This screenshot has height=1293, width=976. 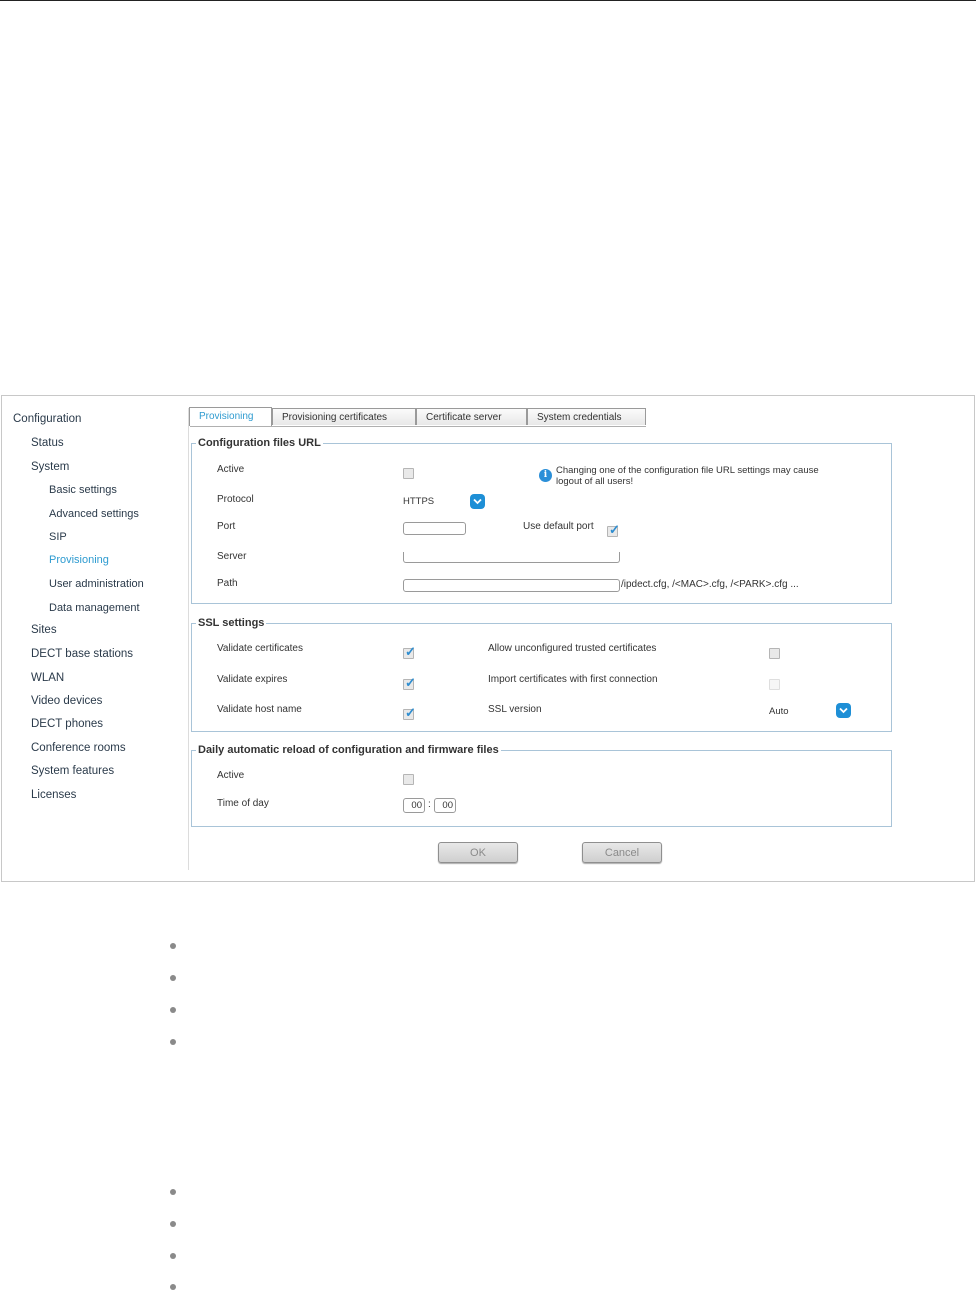 I want to click on sidebar-item-conference-rooms: Conference rooms, so click(x=78, y=748).